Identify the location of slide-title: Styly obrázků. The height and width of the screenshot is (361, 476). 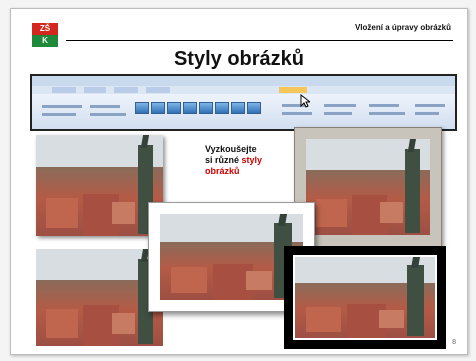
(239, 59).